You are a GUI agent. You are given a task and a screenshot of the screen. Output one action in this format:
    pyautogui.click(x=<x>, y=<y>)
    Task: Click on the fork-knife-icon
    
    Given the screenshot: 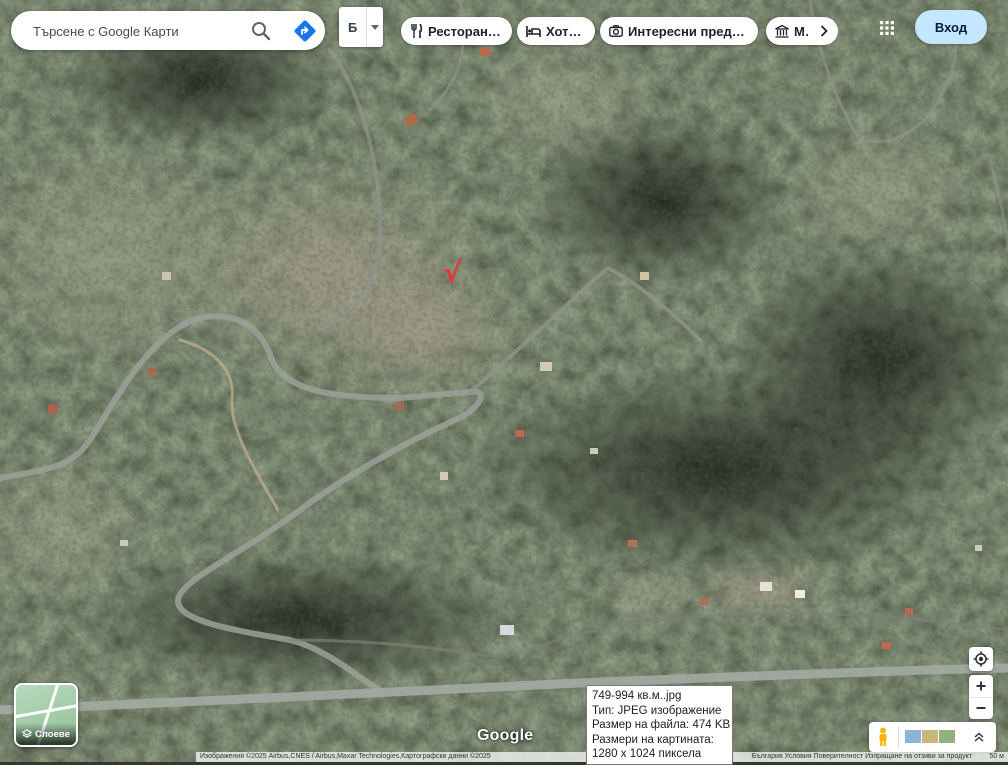 What is the action you would take?
    pyautogui.click(x=417, y=31)
    